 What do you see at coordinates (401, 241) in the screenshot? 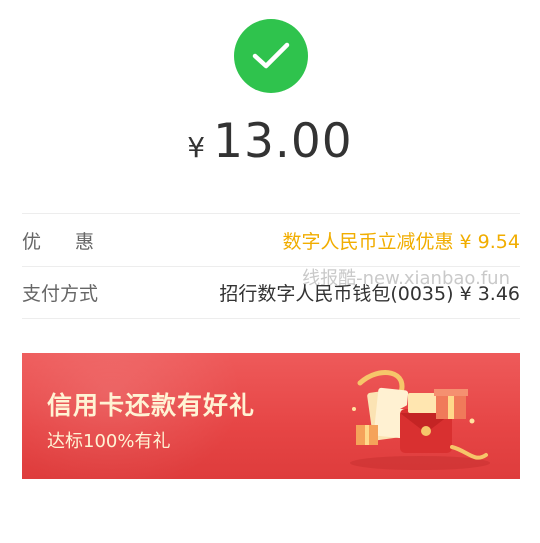
I see `discount-value: 数字人民币立减优惠 ¥ 9.54` at bounding box center [401, 241].